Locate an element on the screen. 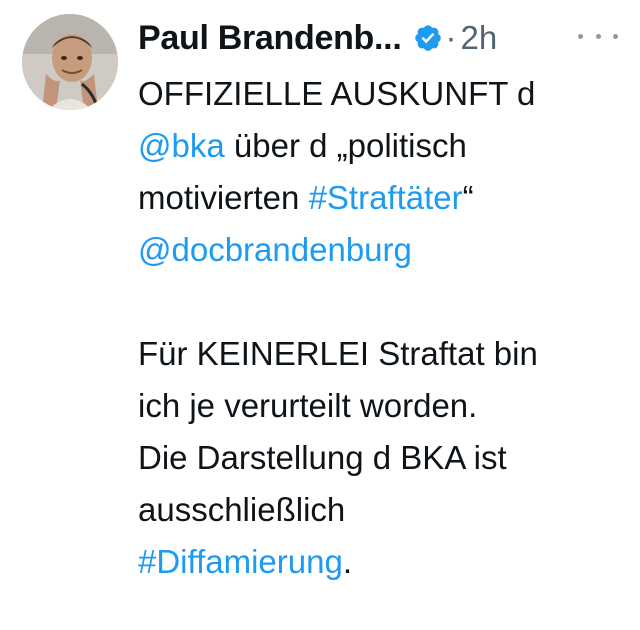  more-horizontal-icon is located at coordinates (598, 36).